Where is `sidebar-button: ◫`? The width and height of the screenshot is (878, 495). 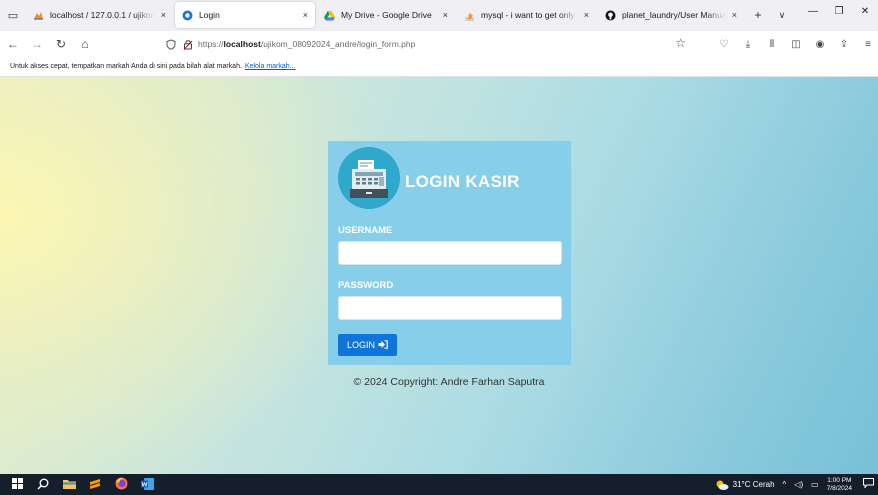
sidebar-button: ◫ is located at coordinates (796, 44).